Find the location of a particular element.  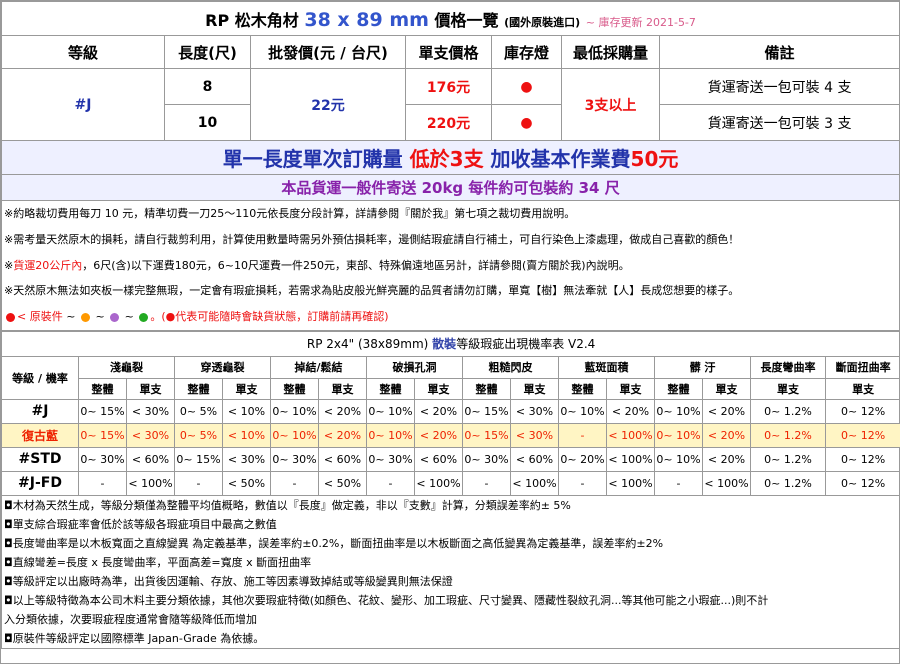

legend-line: < 原裝件 ~ ~ ~ 。(●代表可能隨時會缺貨狀態，訂購前請再確認) is located at coordinates (451, 316).